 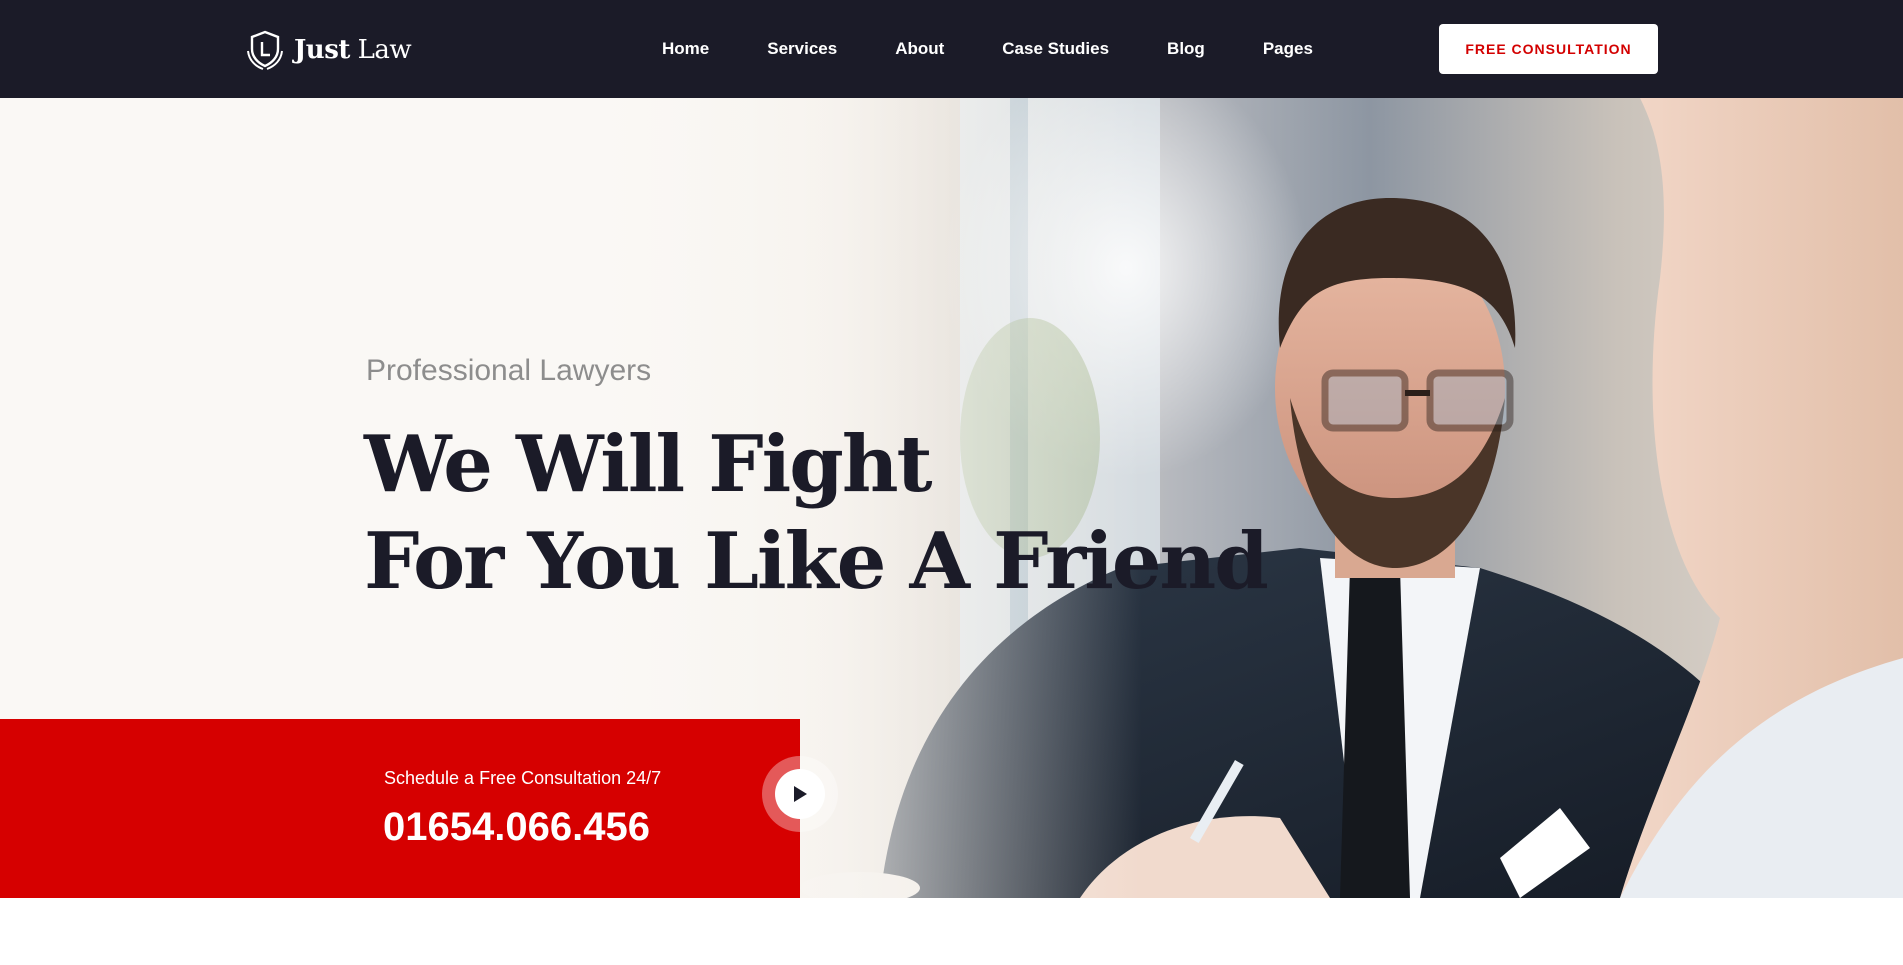 What do you see at coordinates (523, 778) in the screenshot?
I see `consultation-label: Schedule a Free Consultation 24/7` at bounding box center [523, 778].